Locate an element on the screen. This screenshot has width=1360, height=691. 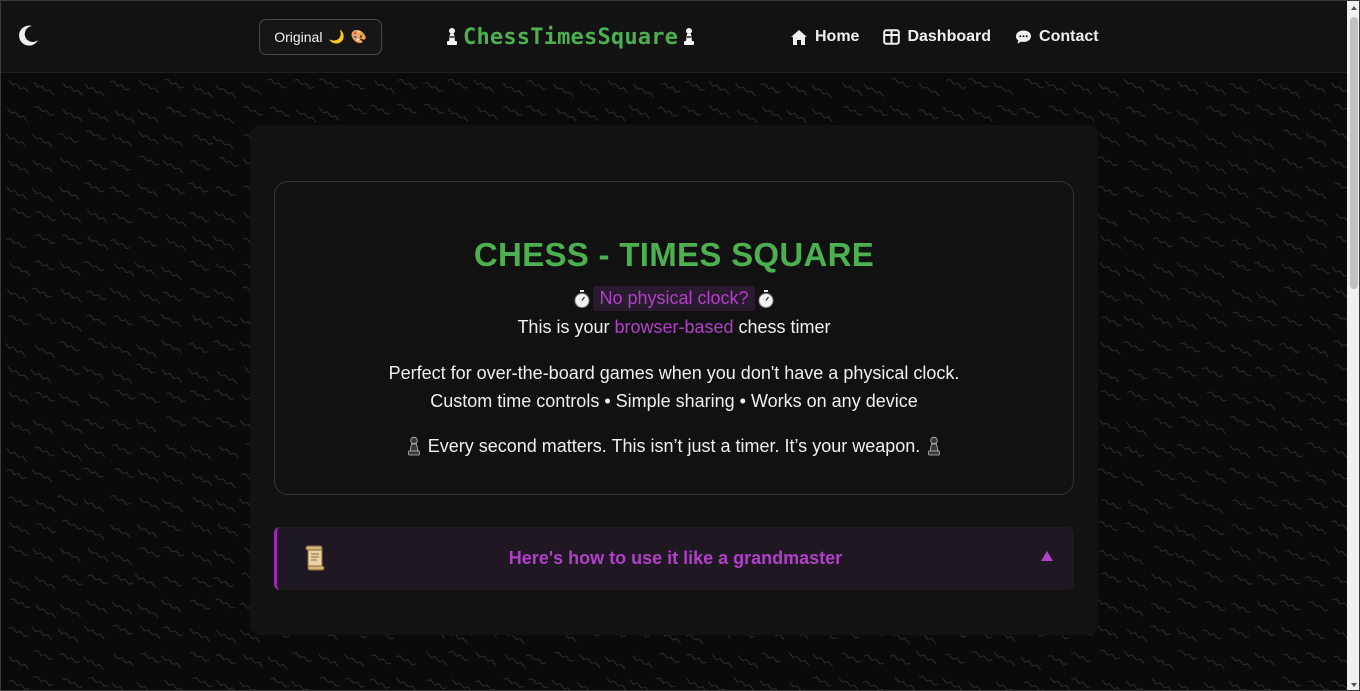
subtitle-accent: browser-based is located at coordinates (674, 327).